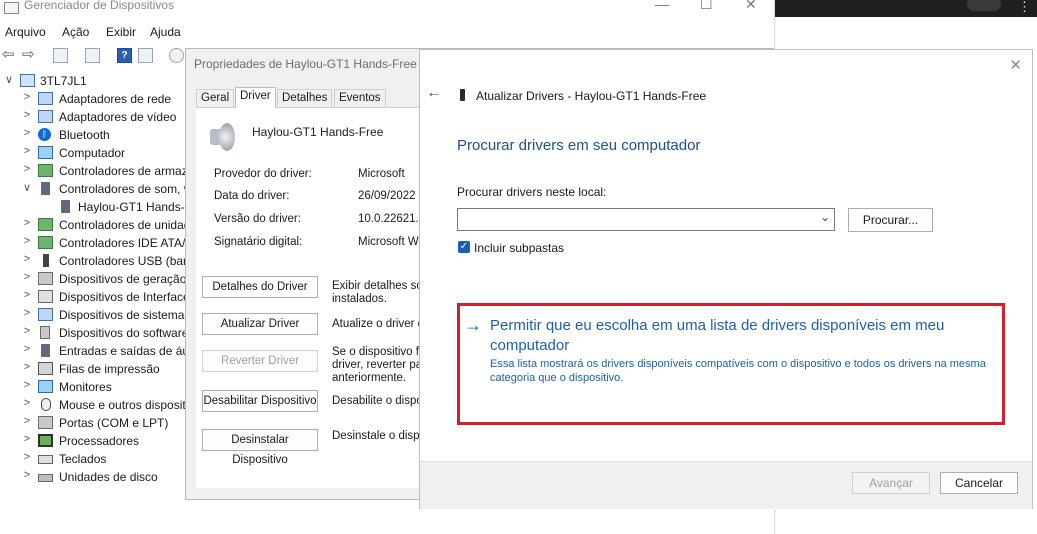 The width and height of the screenshot is (1037, 534). I want to click on tree-item-label: Controladores de armaz, so click(123, 171).